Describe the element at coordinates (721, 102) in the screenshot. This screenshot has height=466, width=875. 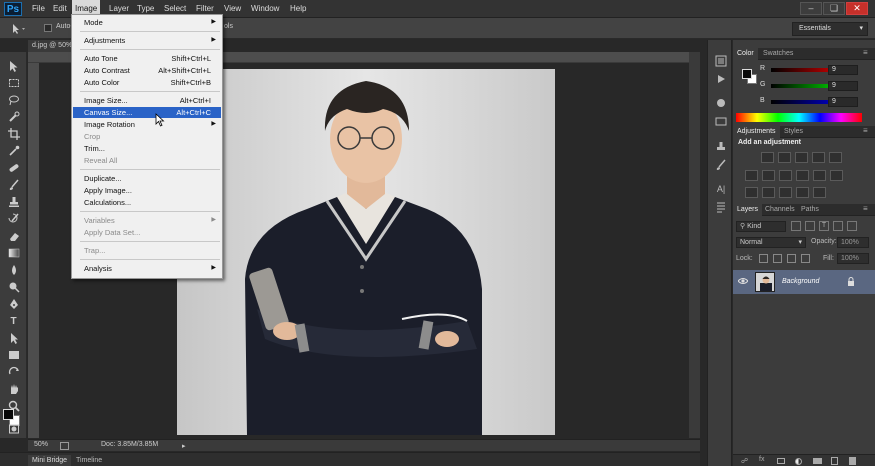
I see `brush-presets-icon` at that location.